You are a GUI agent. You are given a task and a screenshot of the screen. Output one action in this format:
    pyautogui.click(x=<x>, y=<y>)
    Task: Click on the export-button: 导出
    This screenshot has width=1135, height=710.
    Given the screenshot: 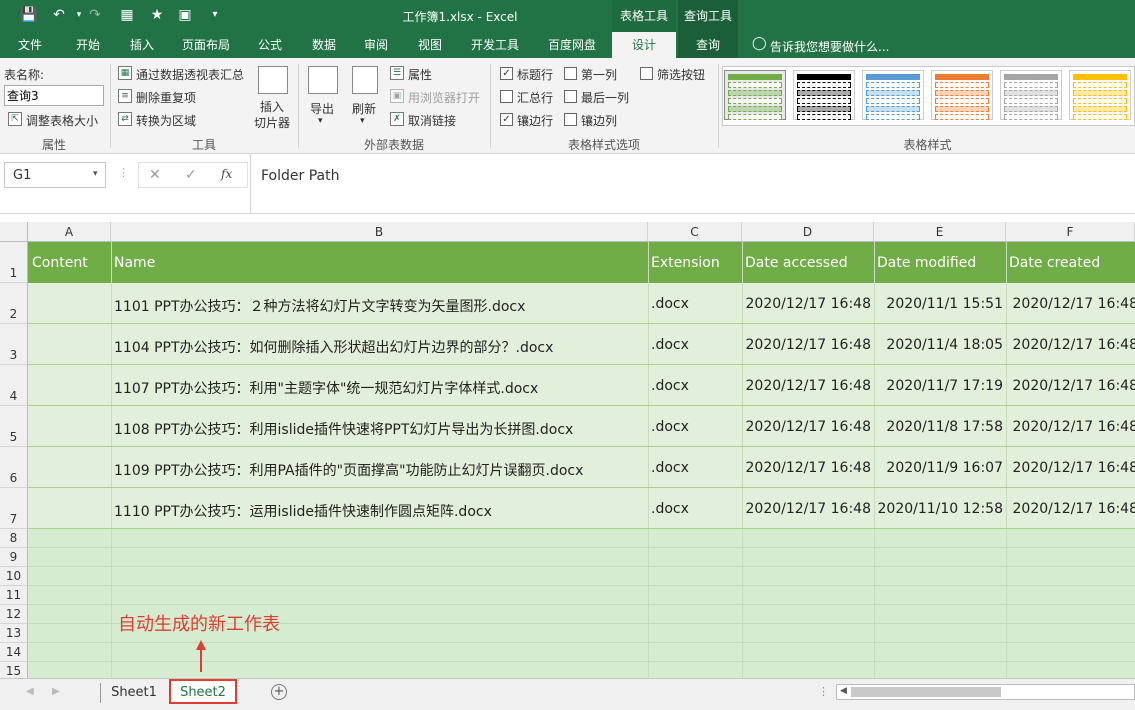 What is the action you would take?
    pyautogui.click(x=322, y=108)
    